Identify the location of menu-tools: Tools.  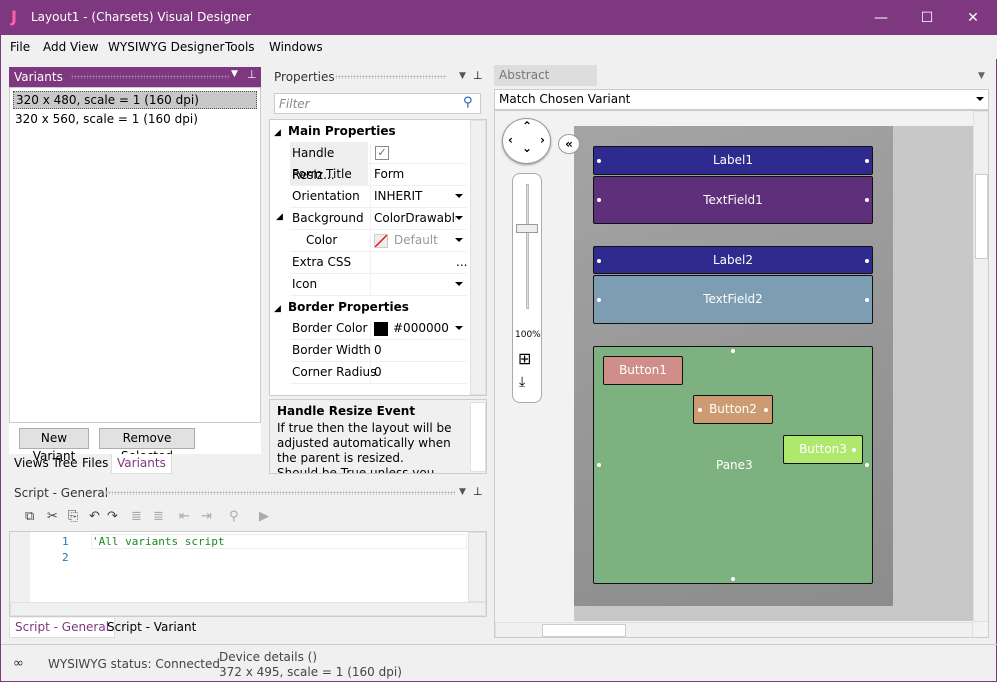
(240, 47).